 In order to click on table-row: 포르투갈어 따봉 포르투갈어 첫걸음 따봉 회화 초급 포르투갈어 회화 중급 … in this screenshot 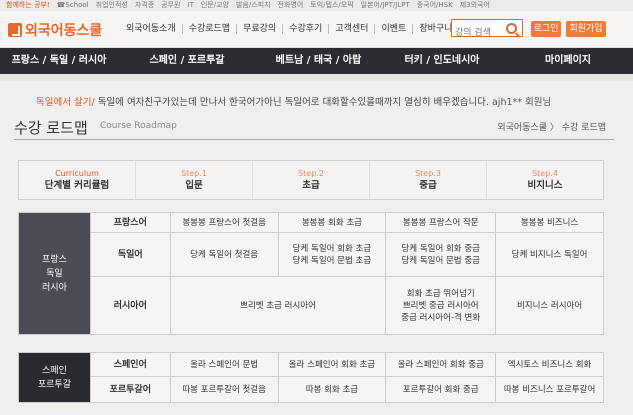, I will do `click(311, 389)`.